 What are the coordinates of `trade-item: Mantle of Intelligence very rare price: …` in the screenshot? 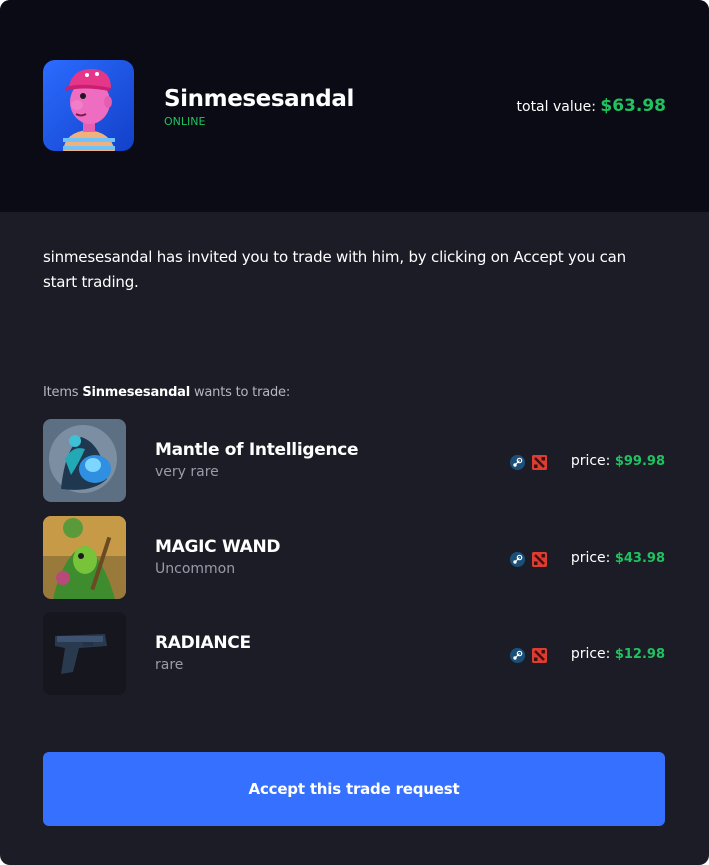 It's located at (354, 461).